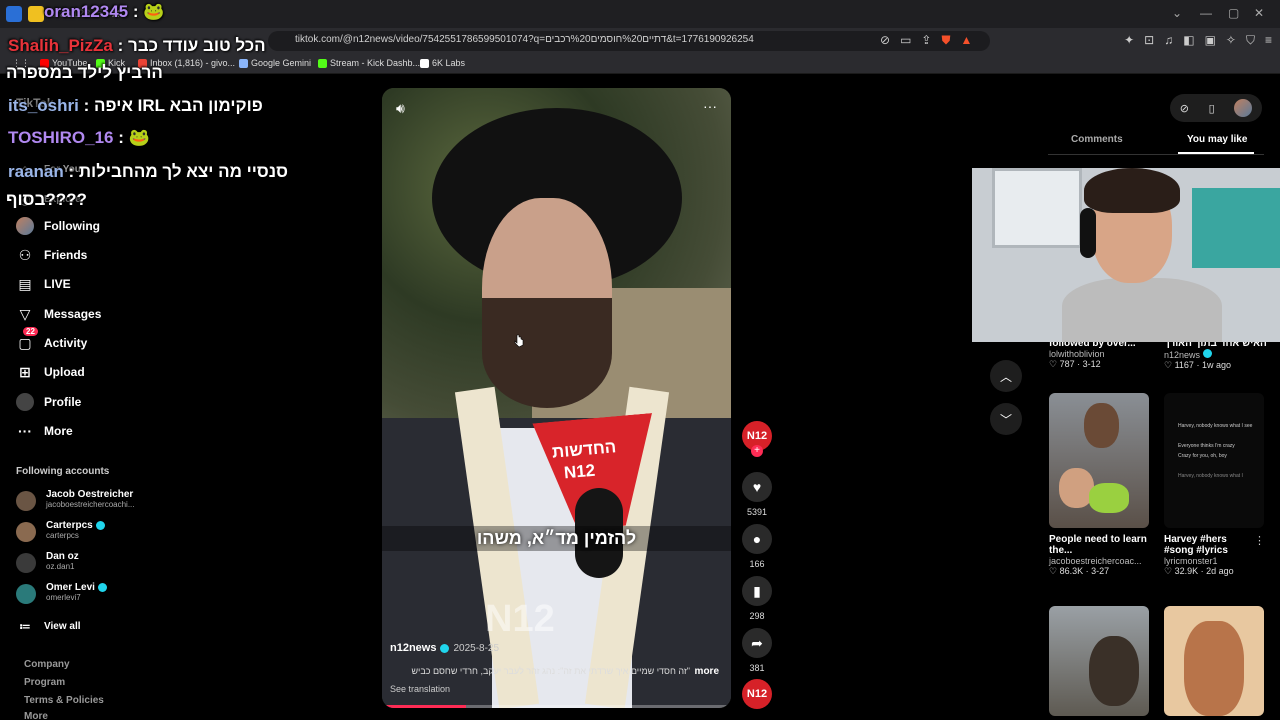 Image resolution: width=1280 pixels, height=720 pixels. What do you see at coordinates (1212, 108) in the screenshot?
I see `device-icon: ▯` at bounding box center [1212, 108].